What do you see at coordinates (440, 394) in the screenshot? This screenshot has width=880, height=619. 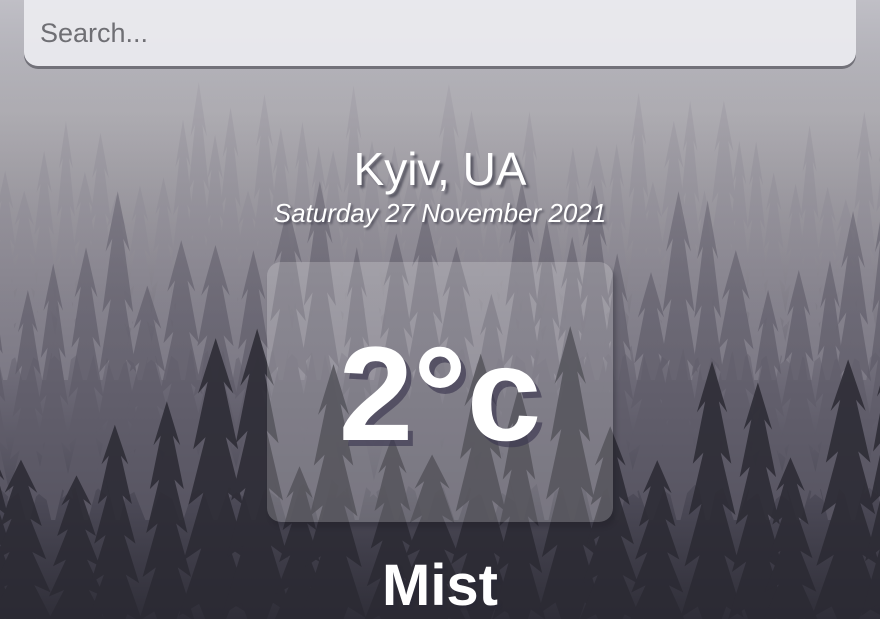 I see `temperature-value: 2°c` at bounding box center [440, 394].